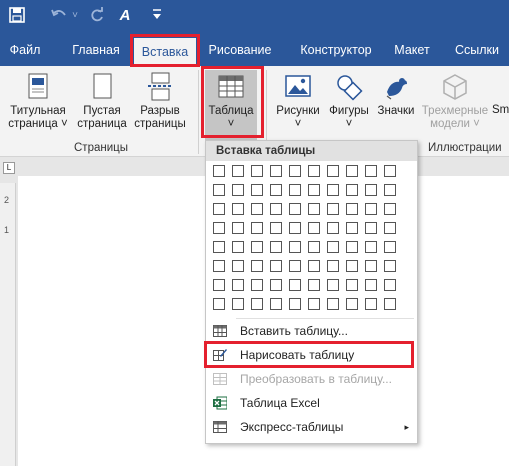  What do you see at coordinates (17, 17) in the screenshot?
I see `save-icon` at bounding box center [17, 17].